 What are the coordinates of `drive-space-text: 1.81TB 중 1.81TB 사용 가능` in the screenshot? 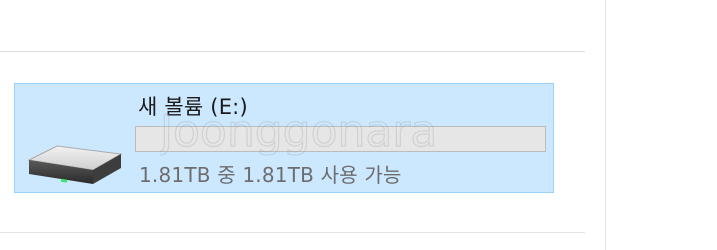 It's located at (270, 175).